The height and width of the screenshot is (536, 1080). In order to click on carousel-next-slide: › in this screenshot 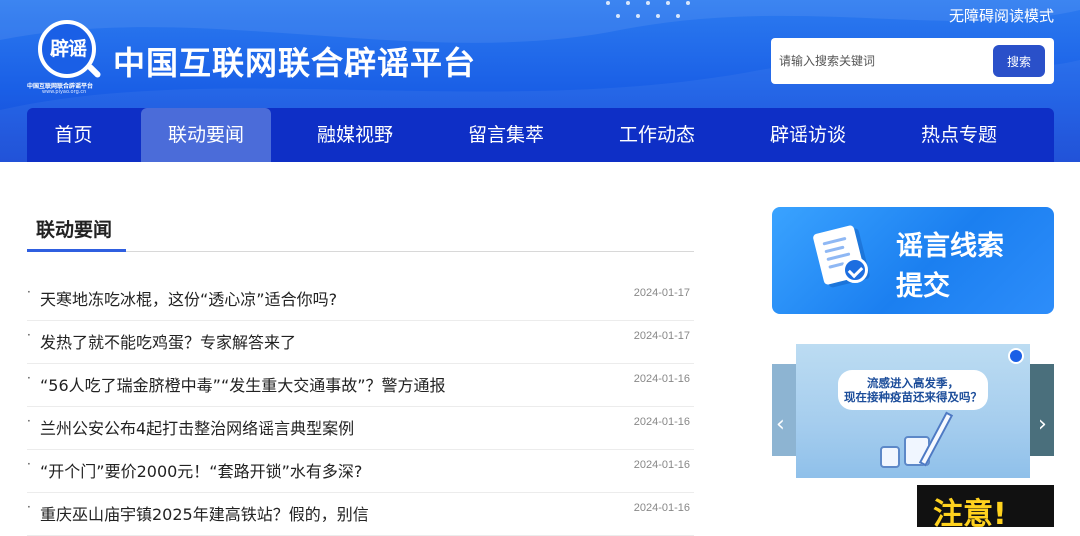, I will do `click(1042, 410)`.